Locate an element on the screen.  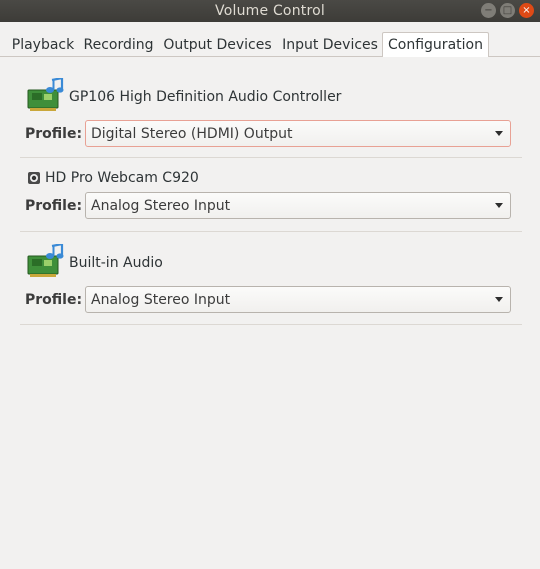
tab-configuration: Configuration is located at coordinates (435, 44).